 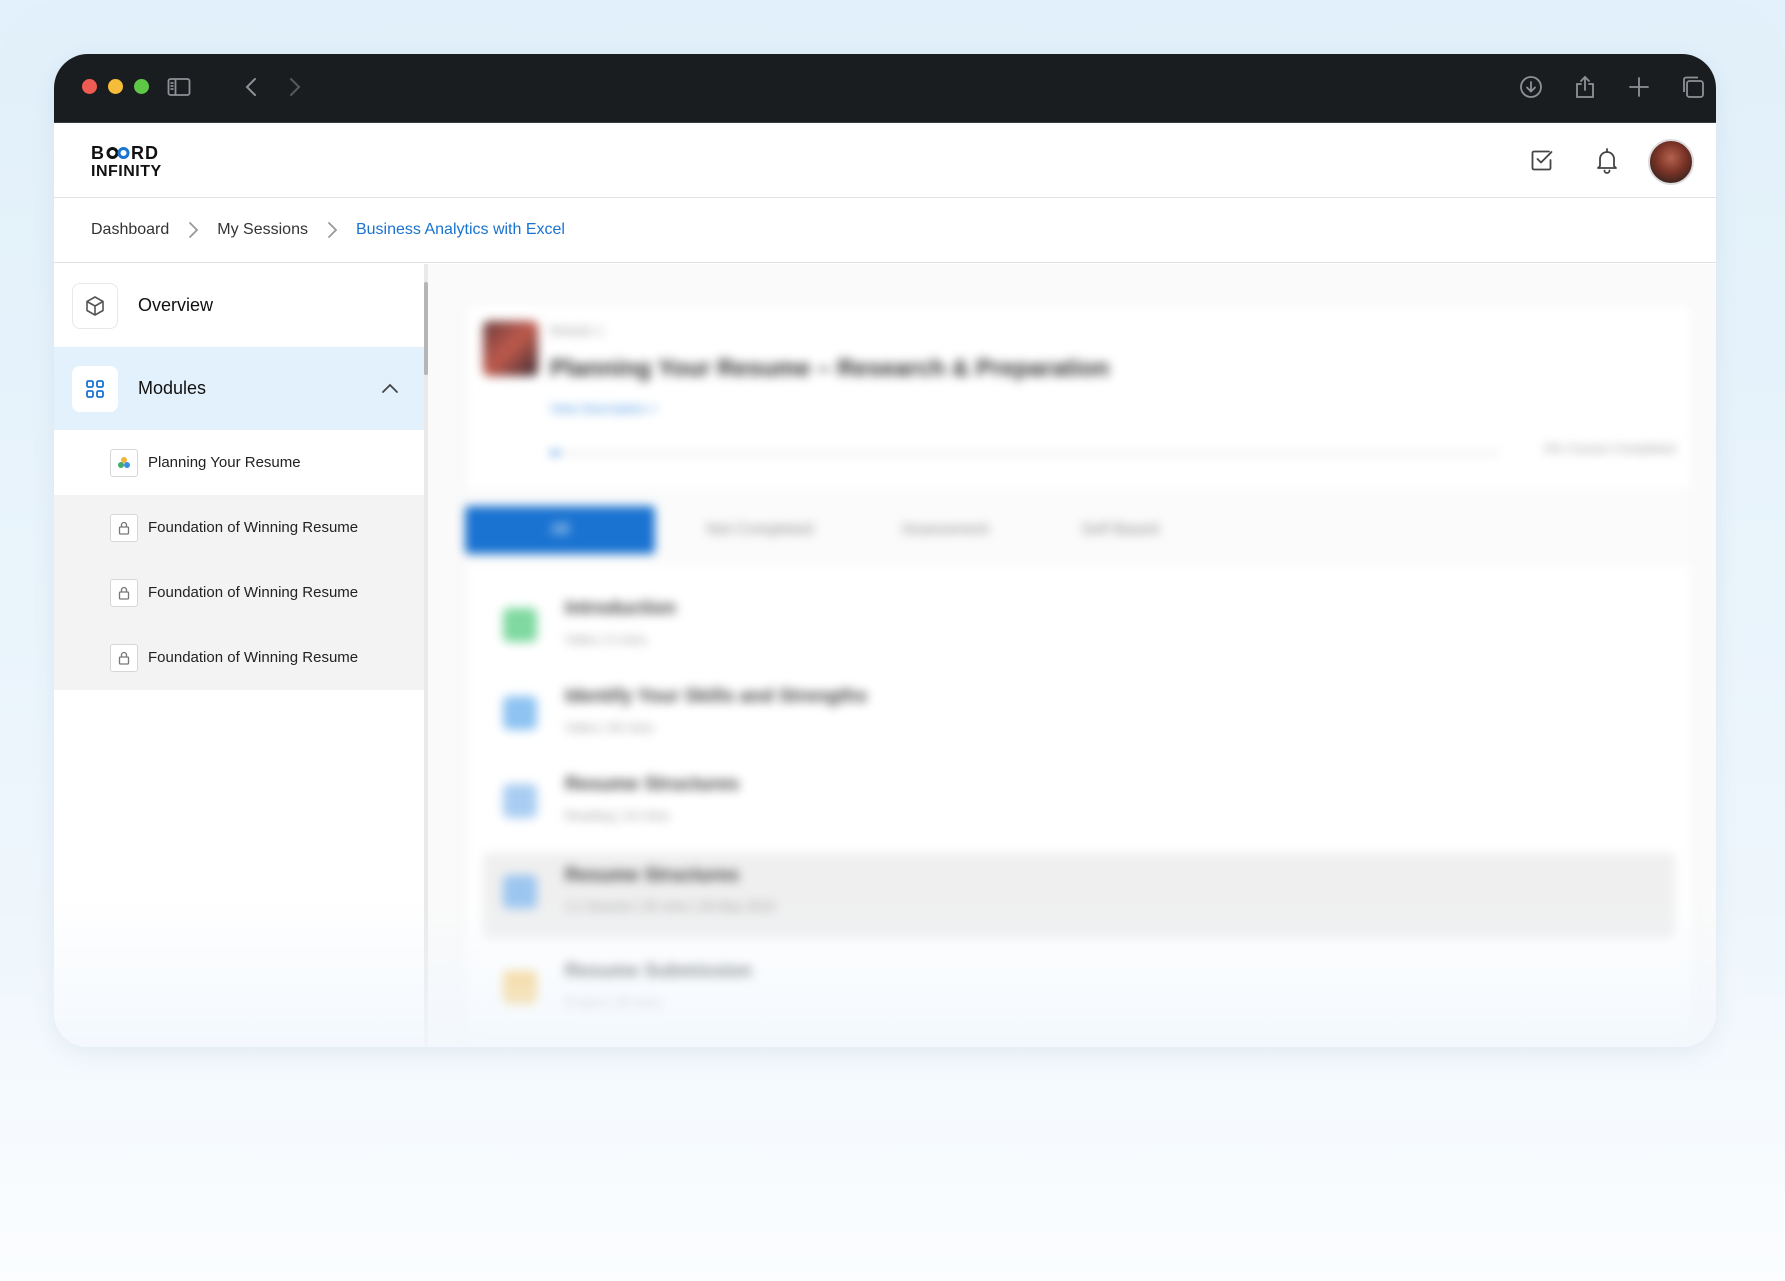 I want to click on chevron-up-icon, so click(x=390, y=389).